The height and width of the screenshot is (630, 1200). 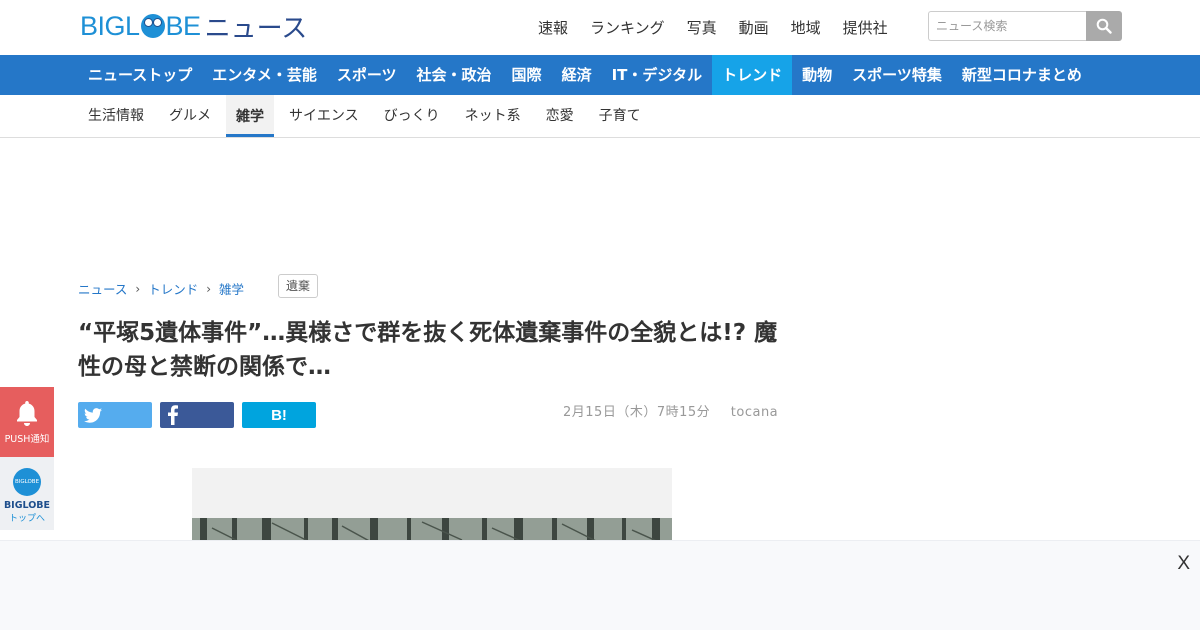 I want to click on biglobe-top-button: BIGLOBE BIGLOBE トップへ, so click(x=27, y=493).